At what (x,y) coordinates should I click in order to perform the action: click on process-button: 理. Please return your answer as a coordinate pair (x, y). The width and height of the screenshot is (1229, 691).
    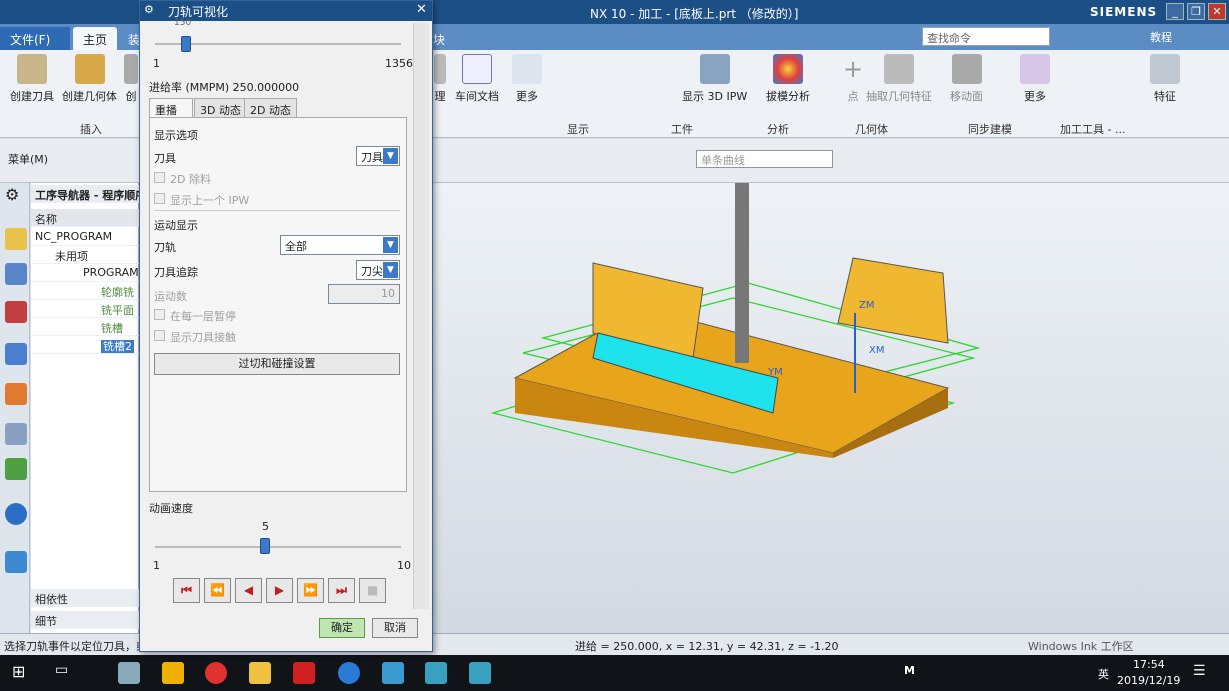
    Looking at the image, I should click on (440, 79).